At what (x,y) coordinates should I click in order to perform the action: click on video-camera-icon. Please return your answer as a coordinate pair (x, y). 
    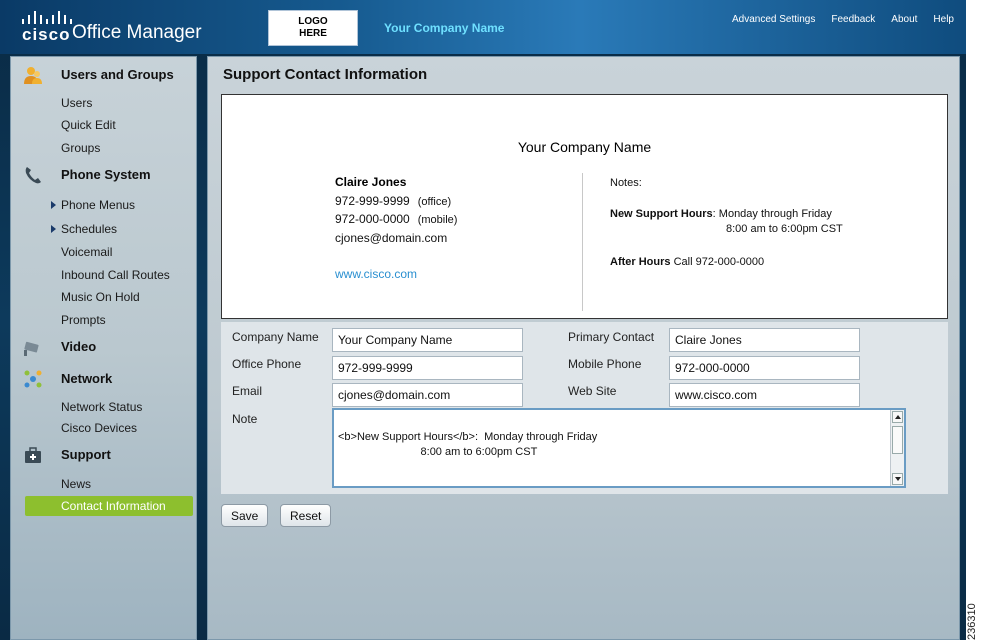
    Looking at the image, I should click on (31, 348).